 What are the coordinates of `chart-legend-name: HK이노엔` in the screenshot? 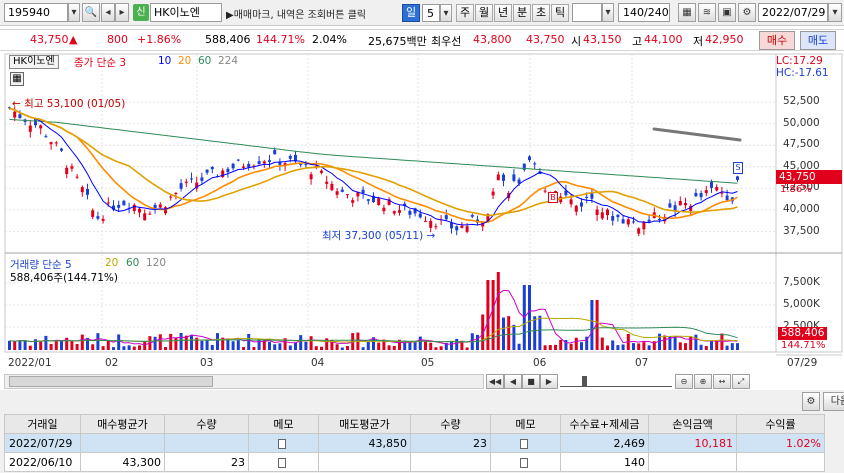 It's located at (34, 62).